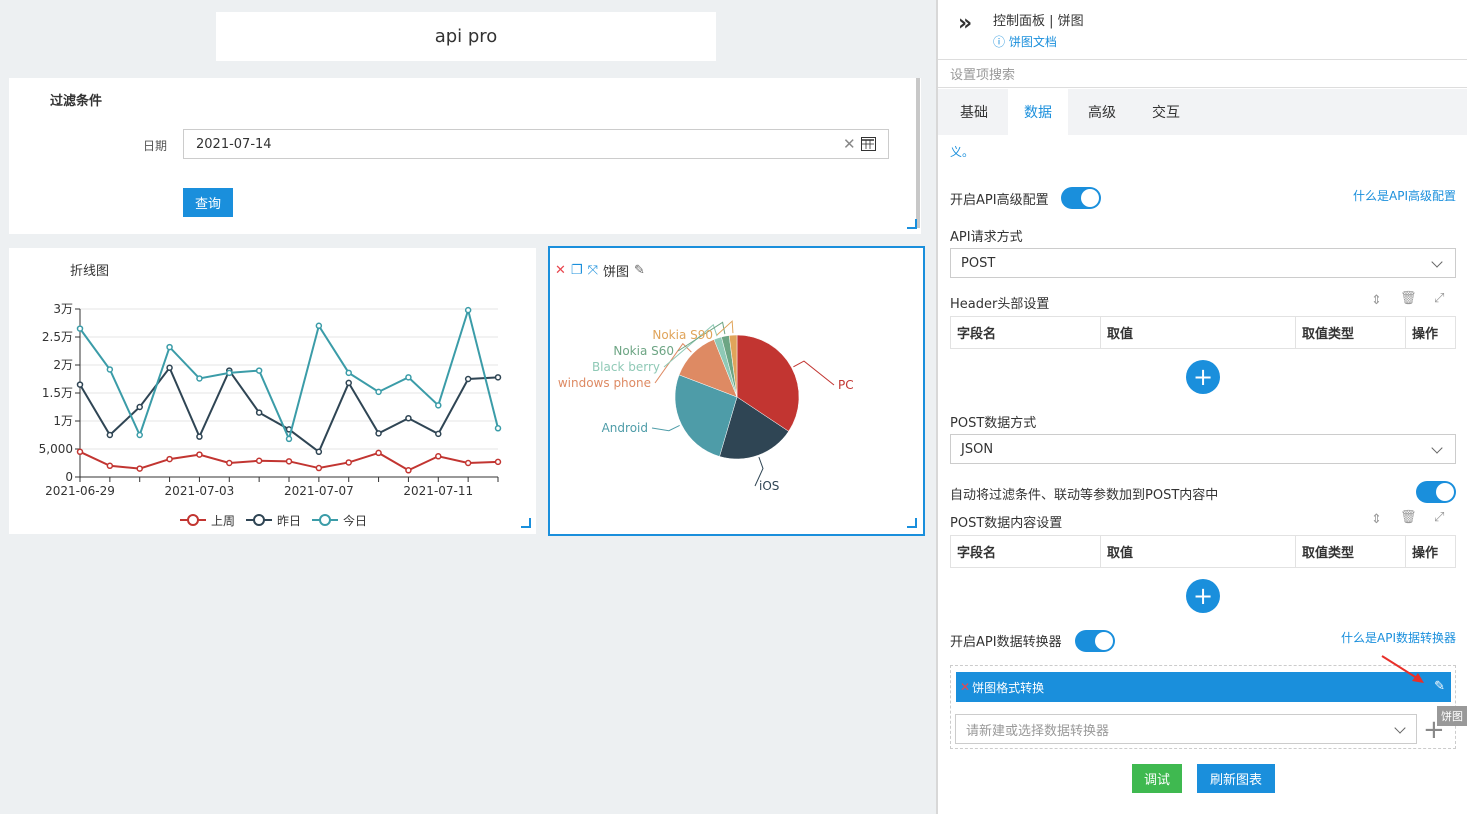  I want to click on doc-link-label: 饼图文档, so click(1032, 42).